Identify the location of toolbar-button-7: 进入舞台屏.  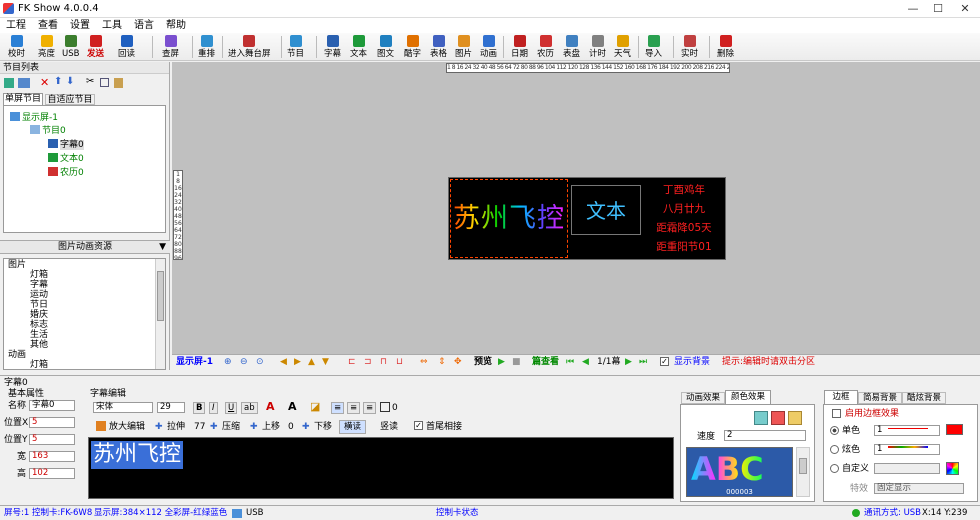
(249, 47).